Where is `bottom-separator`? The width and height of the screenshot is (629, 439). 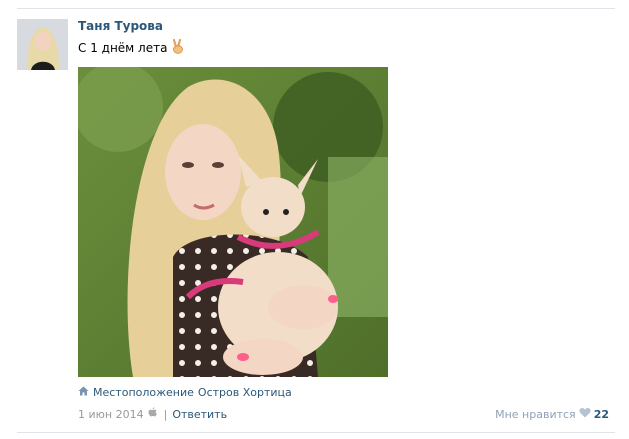
bottom-separator is located at coordinates (316, 432).